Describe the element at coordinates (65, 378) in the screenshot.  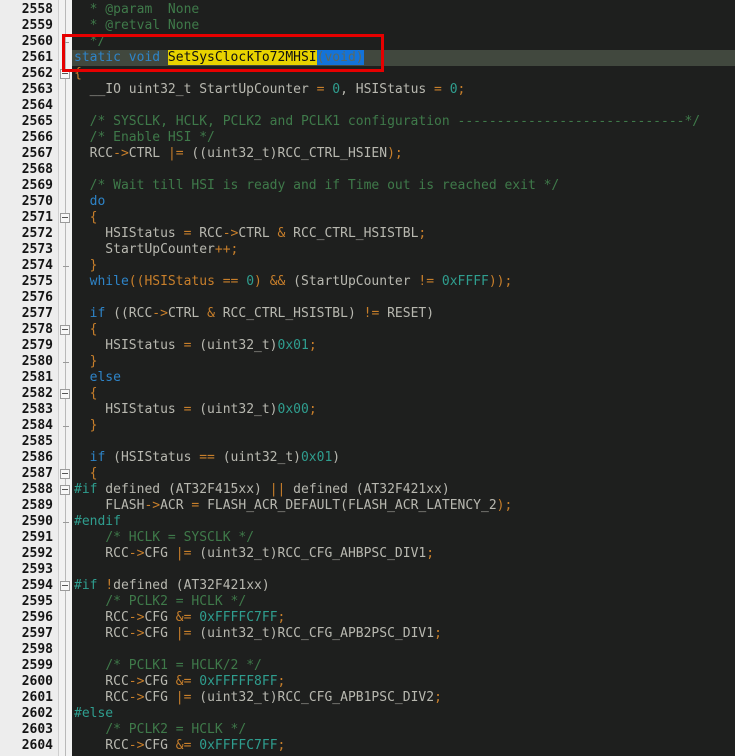
I see `code-folding-column` at that location.